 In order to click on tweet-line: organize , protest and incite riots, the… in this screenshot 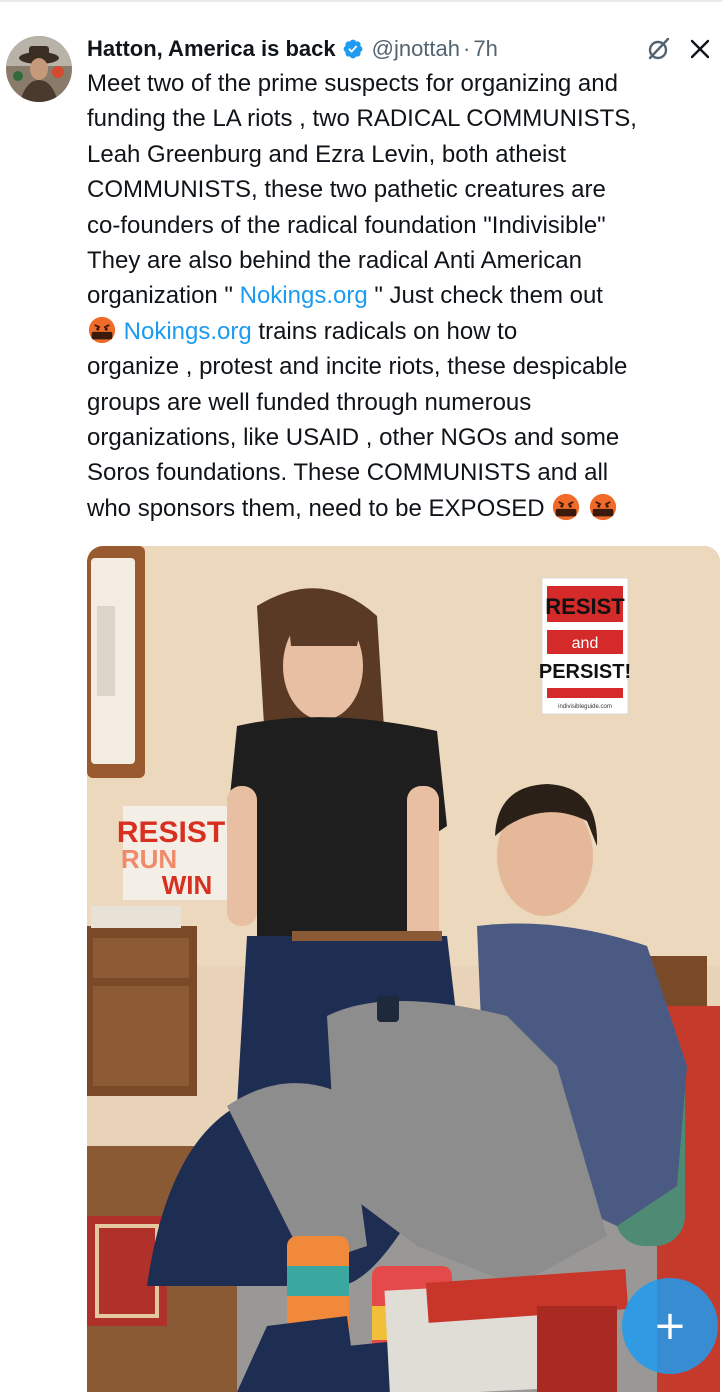, I will do `click(357, 367)`.